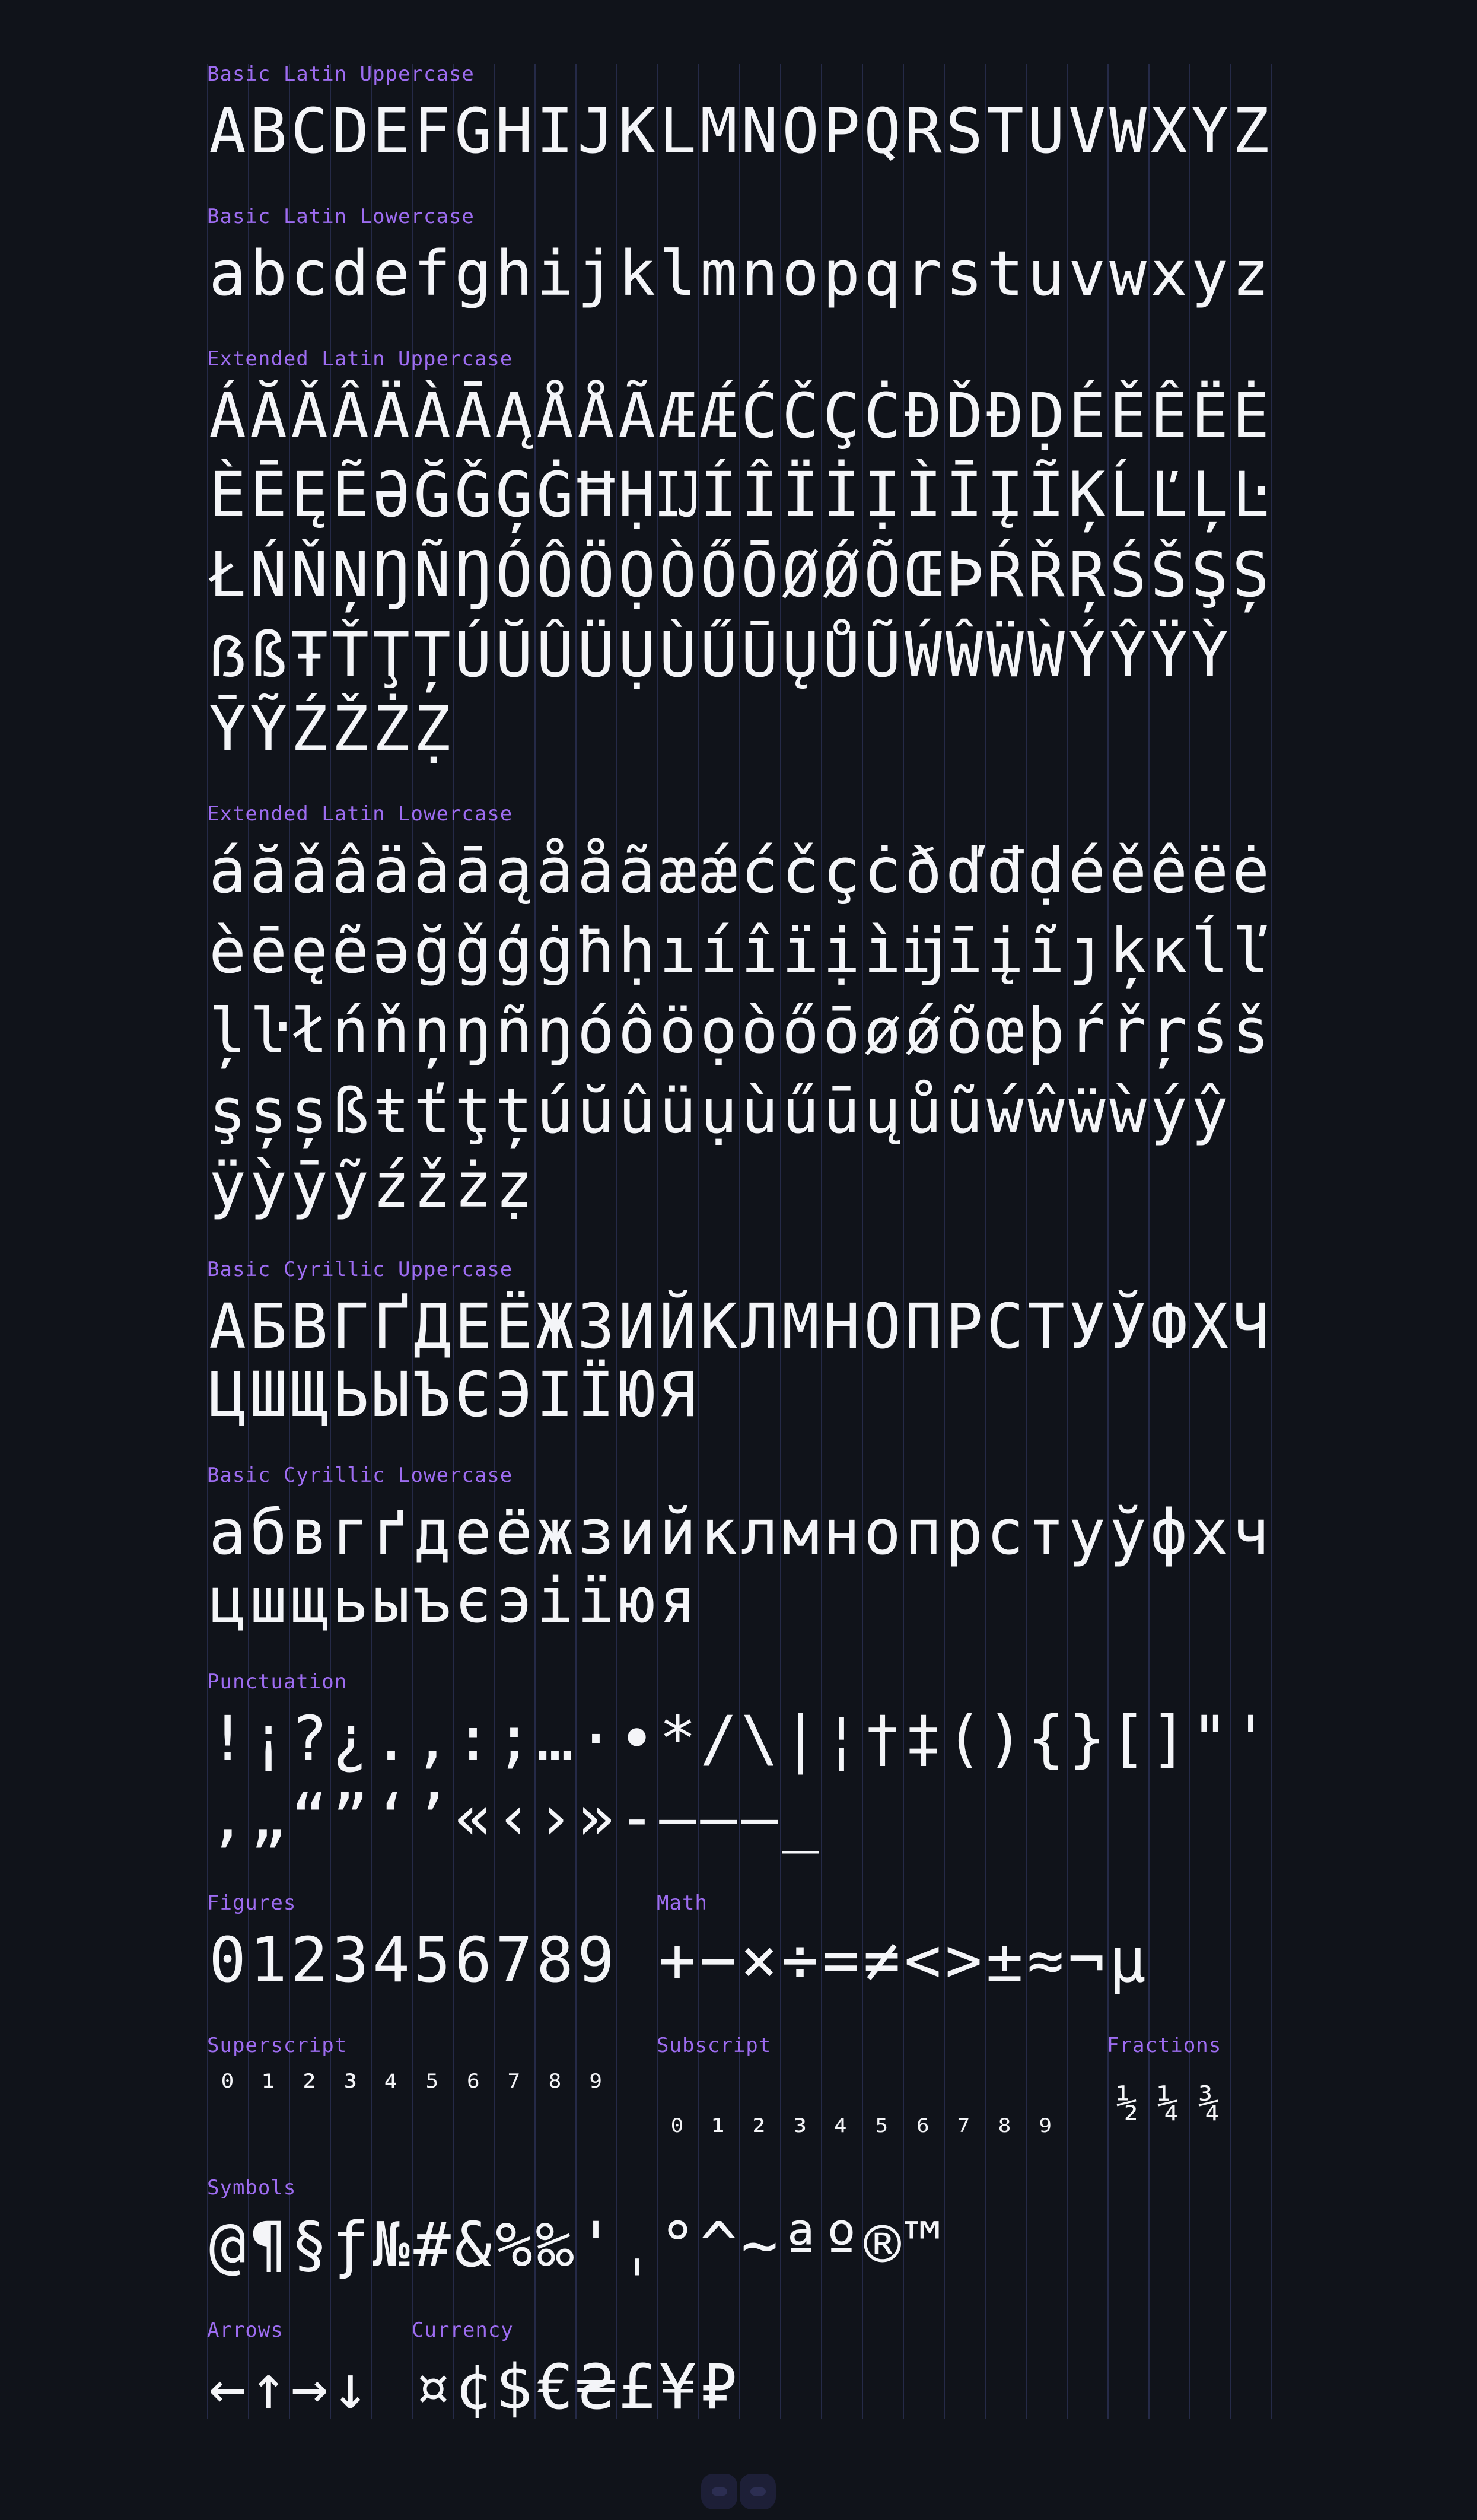  I want to click on glyph: ™, so click(923, 2245).